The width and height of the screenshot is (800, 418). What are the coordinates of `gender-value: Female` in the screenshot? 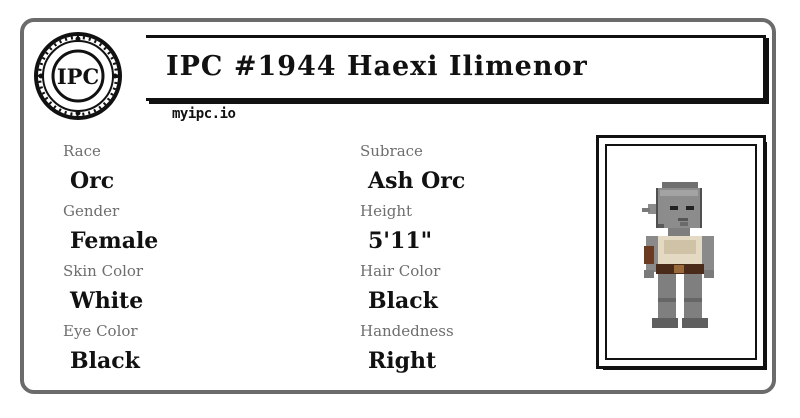 It's located at (114, 241).